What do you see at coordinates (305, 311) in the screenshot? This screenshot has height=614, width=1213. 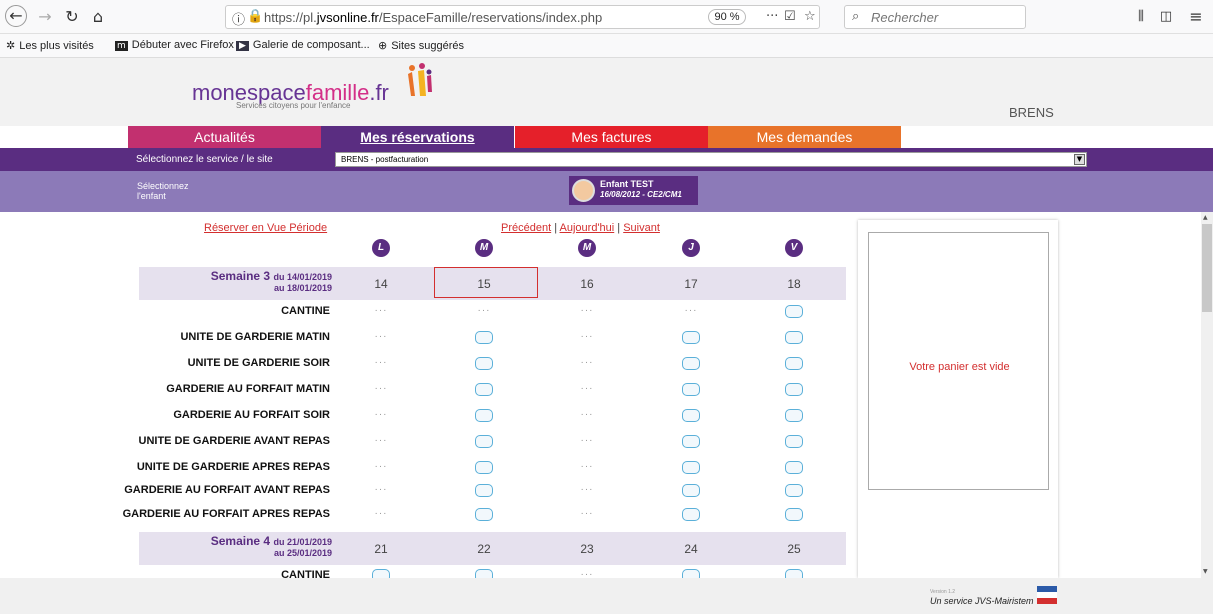 I see `row-label: CANTINE` at bounding box center [305, 311].